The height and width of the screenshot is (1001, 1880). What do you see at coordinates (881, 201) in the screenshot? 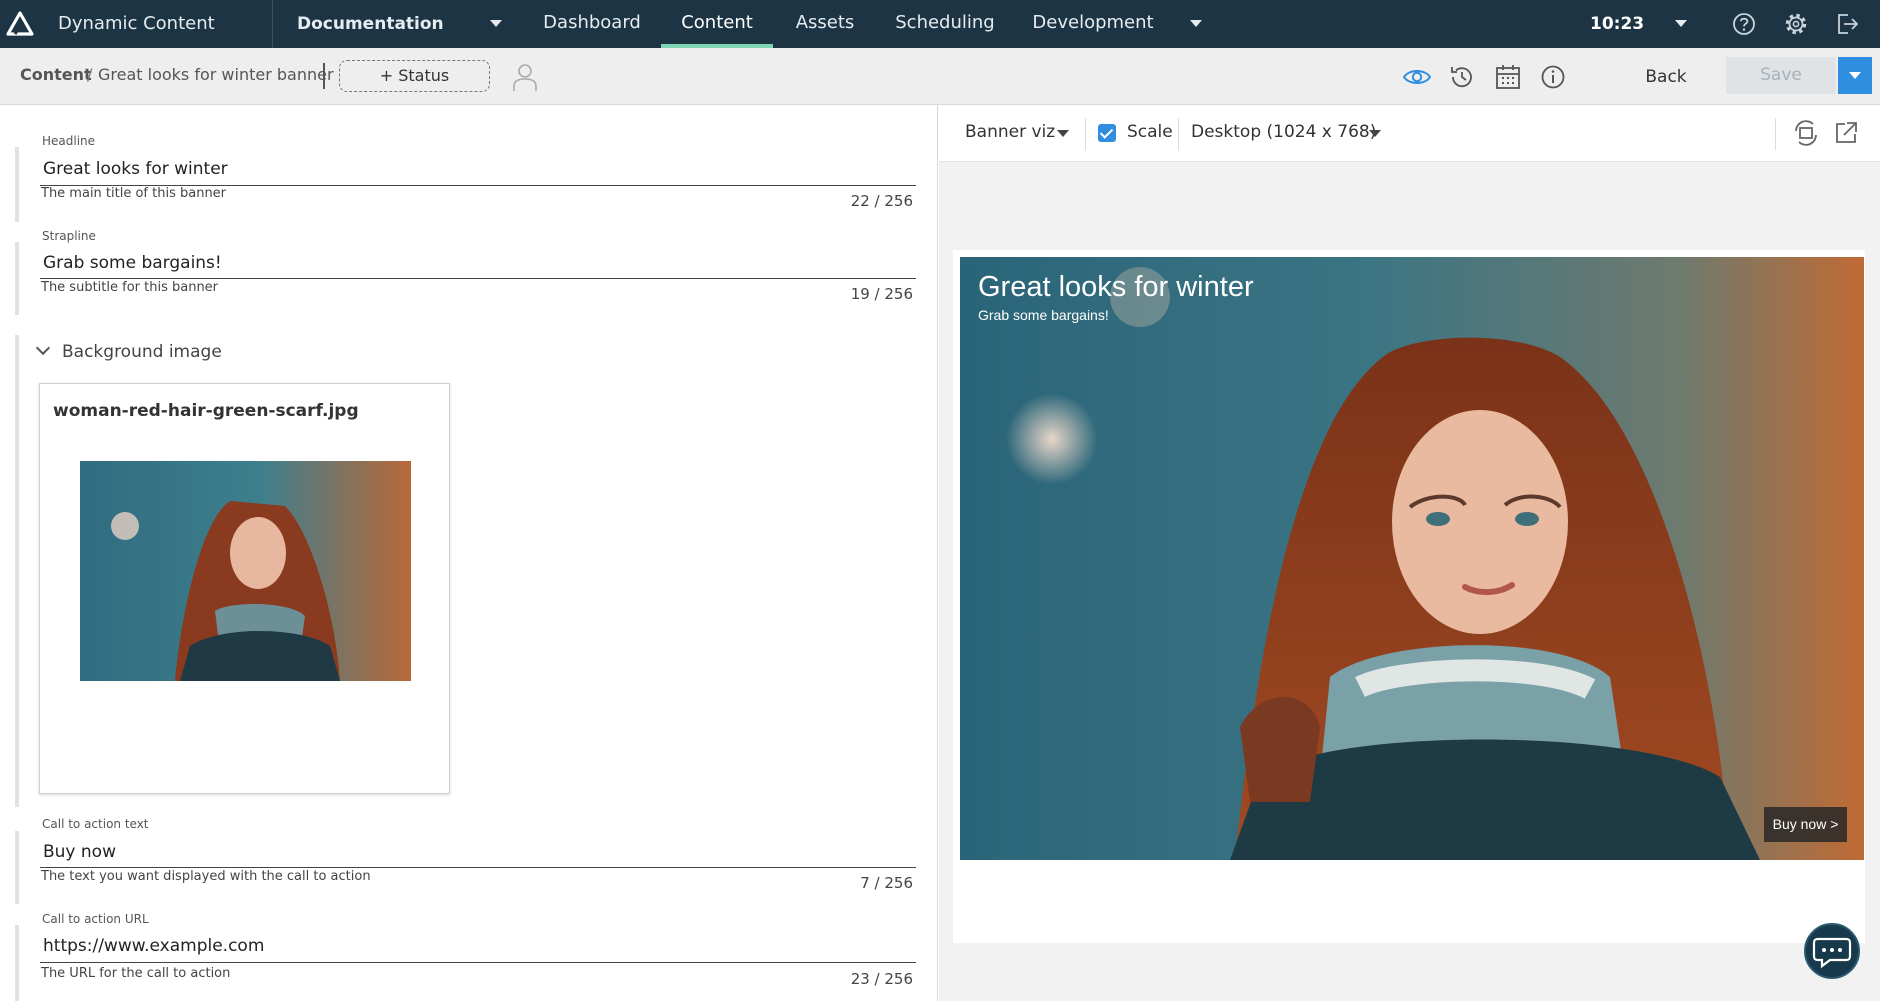
I see `headline-char-count: 22 / 256` at bounding box center [881, 201].